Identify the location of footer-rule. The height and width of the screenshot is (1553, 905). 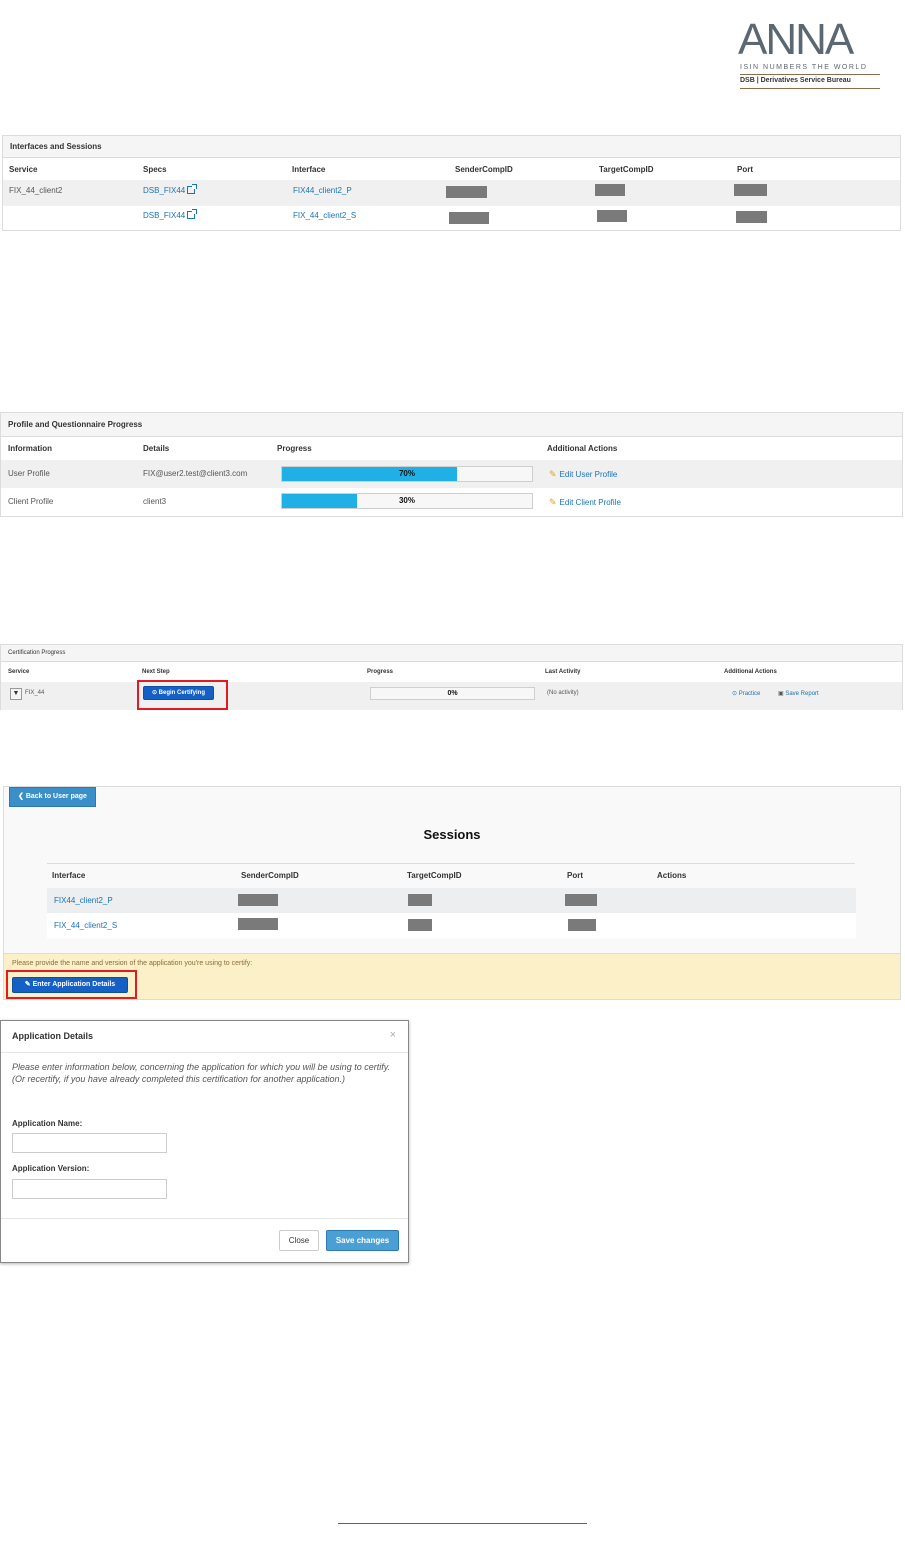
(462, 1523).